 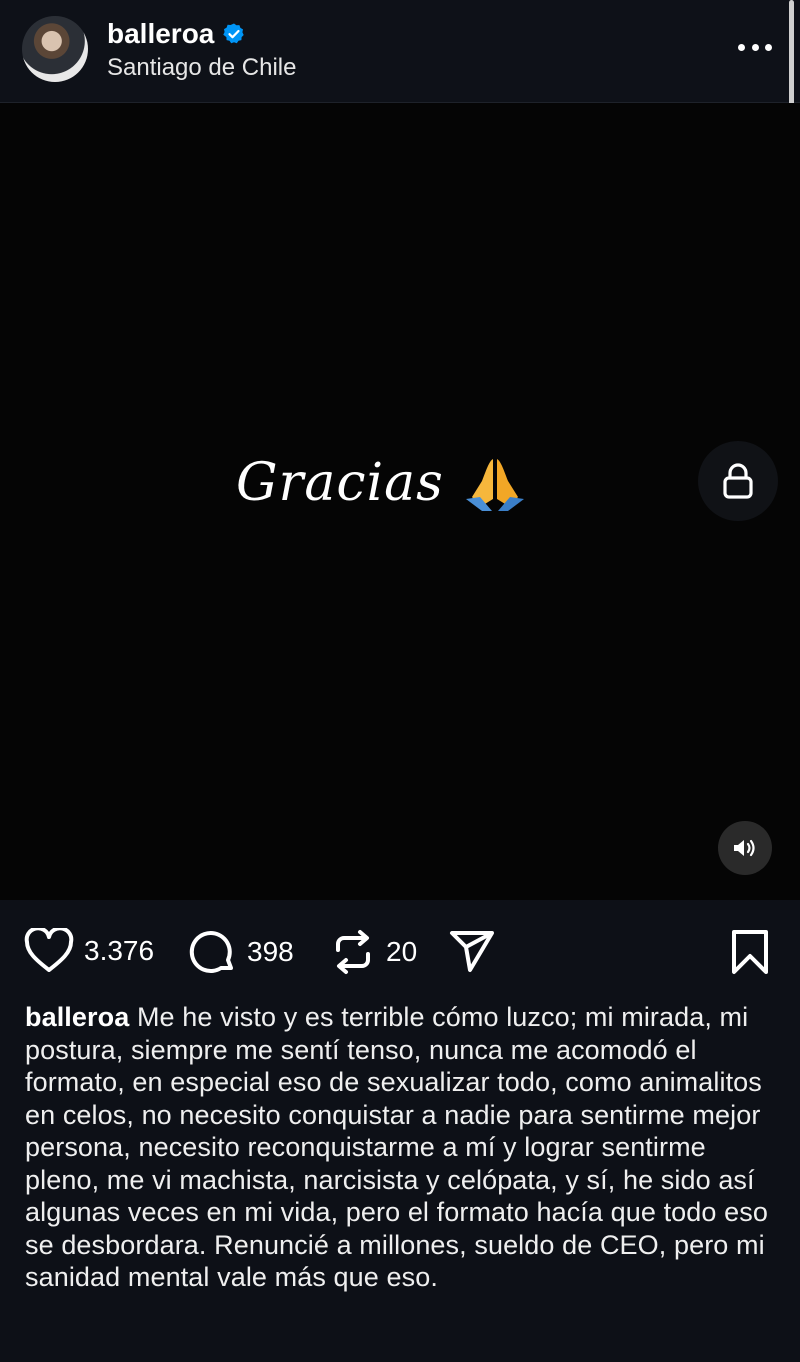 What do you see at coordinates (270, 951) in the screenshot?
I see `comment-count: 398` at bounding box center [270, 951].